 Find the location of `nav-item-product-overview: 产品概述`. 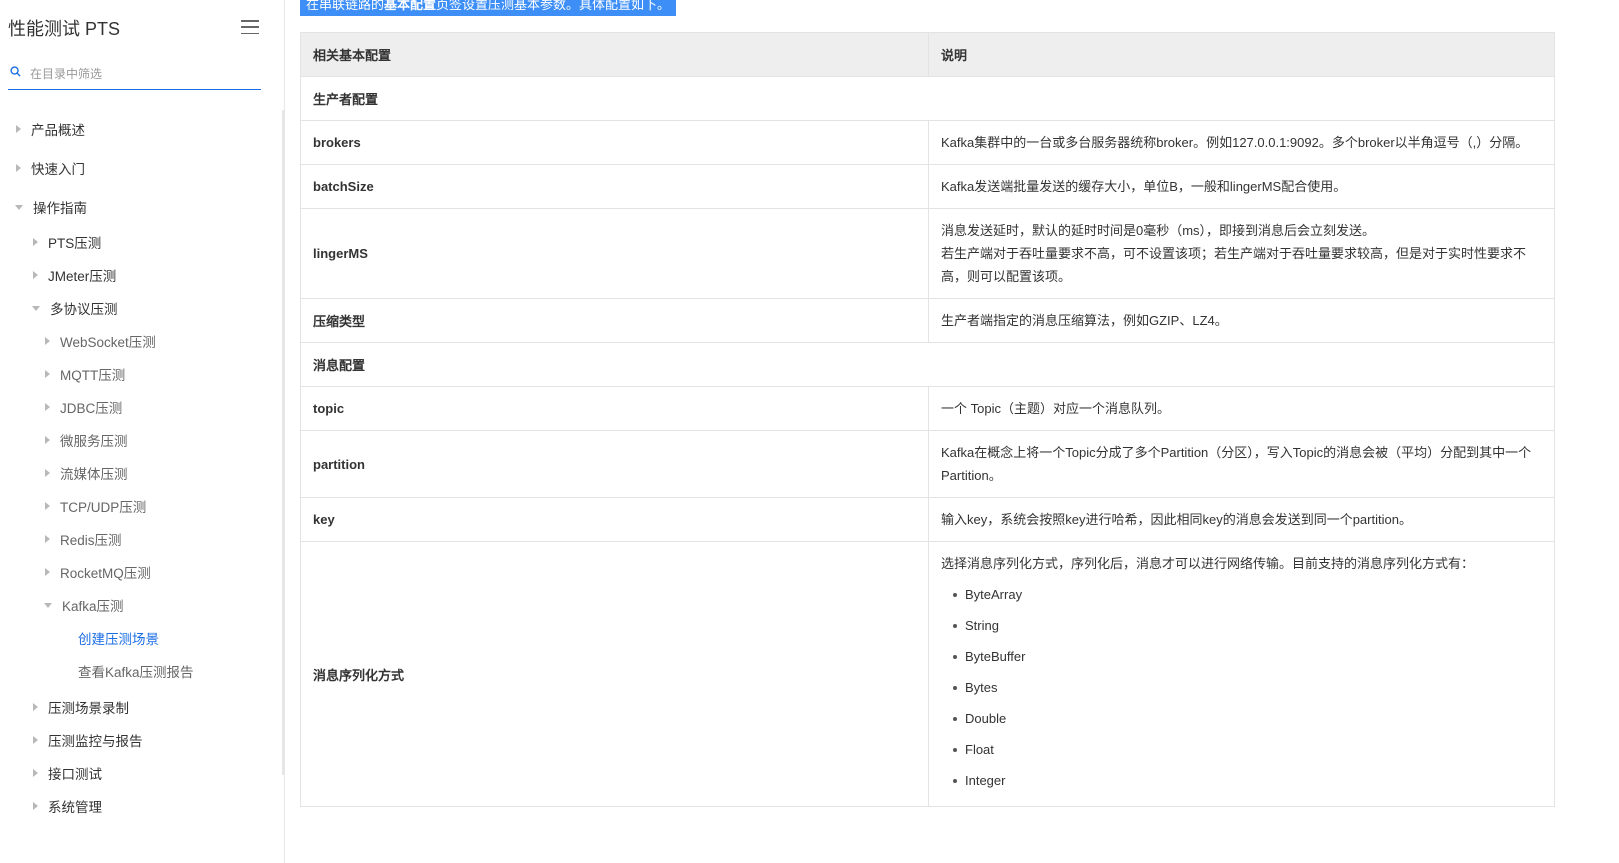

nav-item-product-overview: 产品概述 is located at coordinates (50, 129).